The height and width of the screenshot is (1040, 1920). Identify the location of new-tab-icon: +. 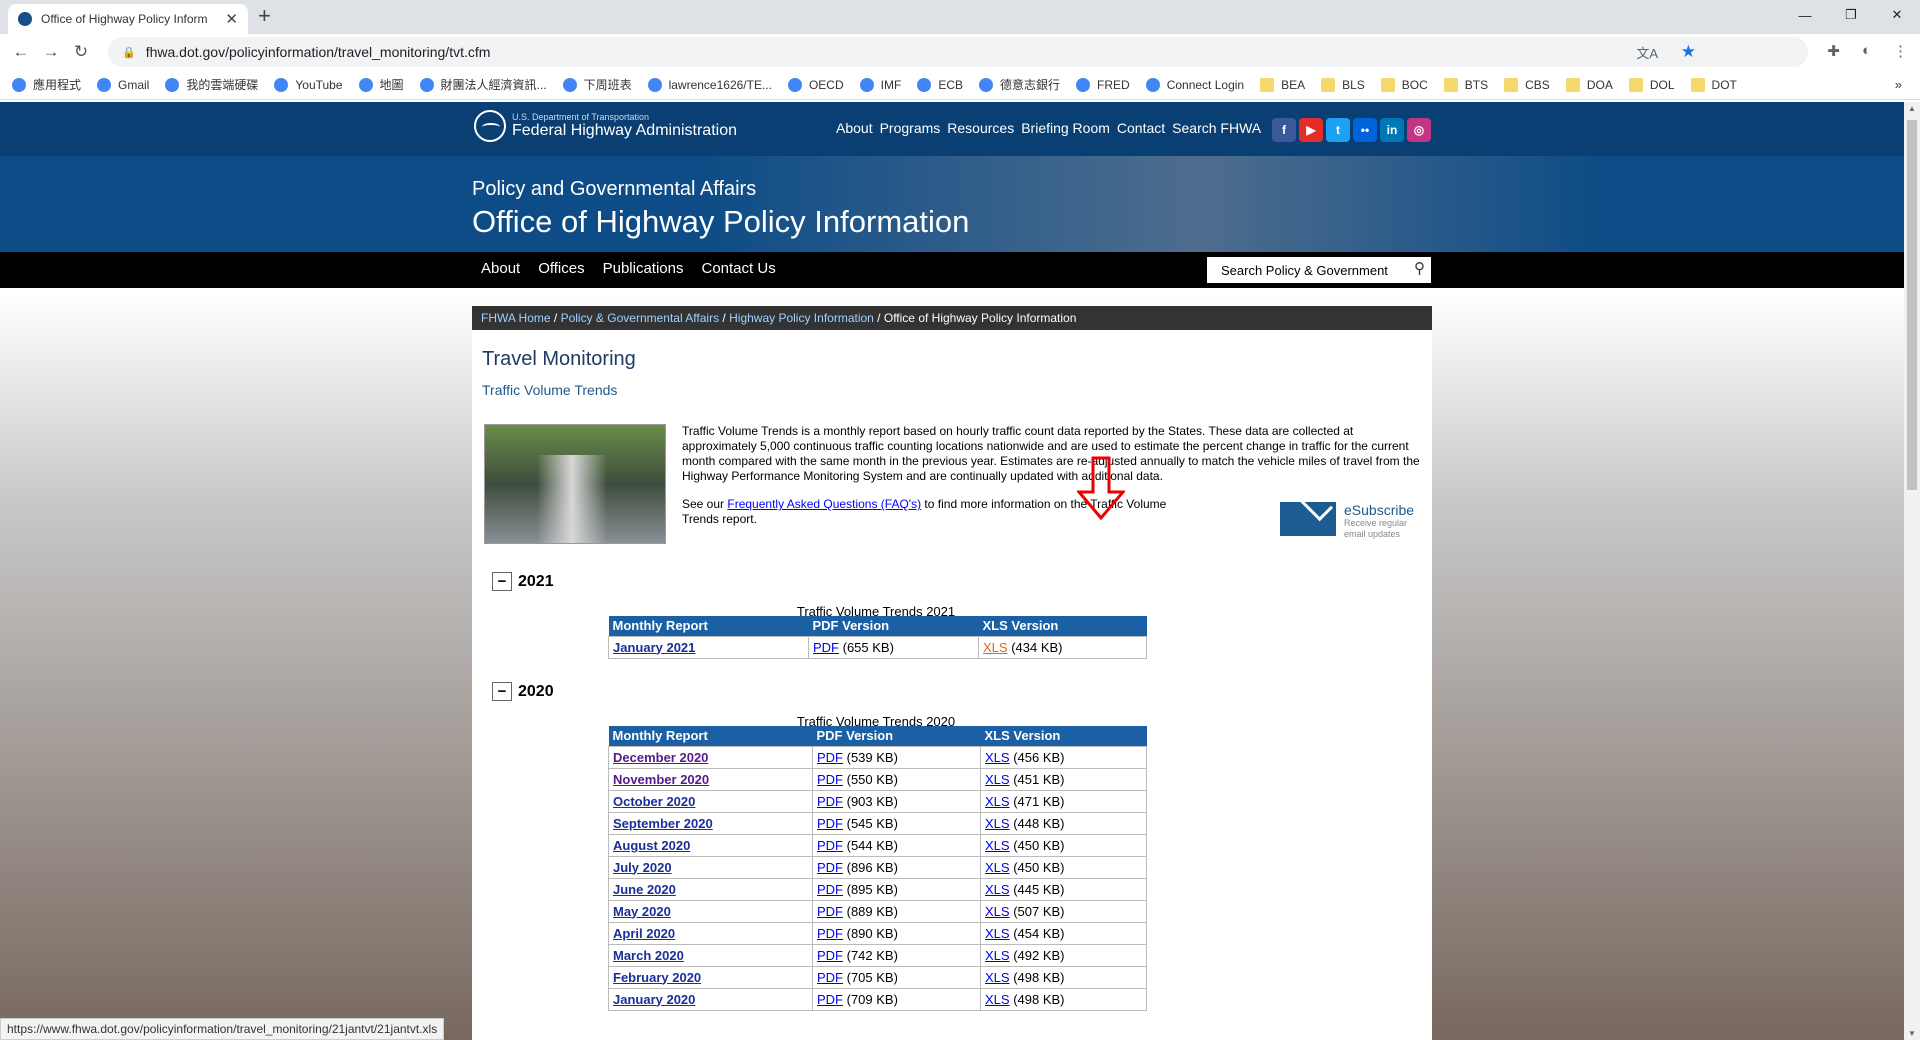
(264, 16).